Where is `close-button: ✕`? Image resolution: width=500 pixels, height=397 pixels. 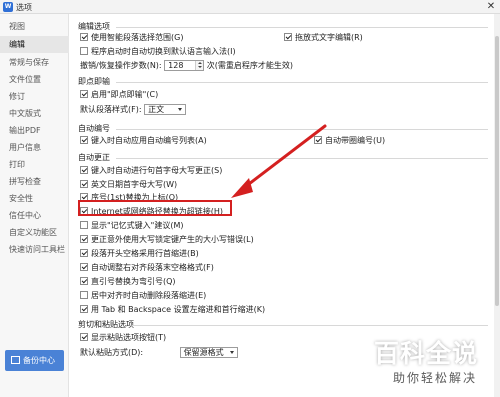
close-button: ✕ is located at coordinates (491, 7).